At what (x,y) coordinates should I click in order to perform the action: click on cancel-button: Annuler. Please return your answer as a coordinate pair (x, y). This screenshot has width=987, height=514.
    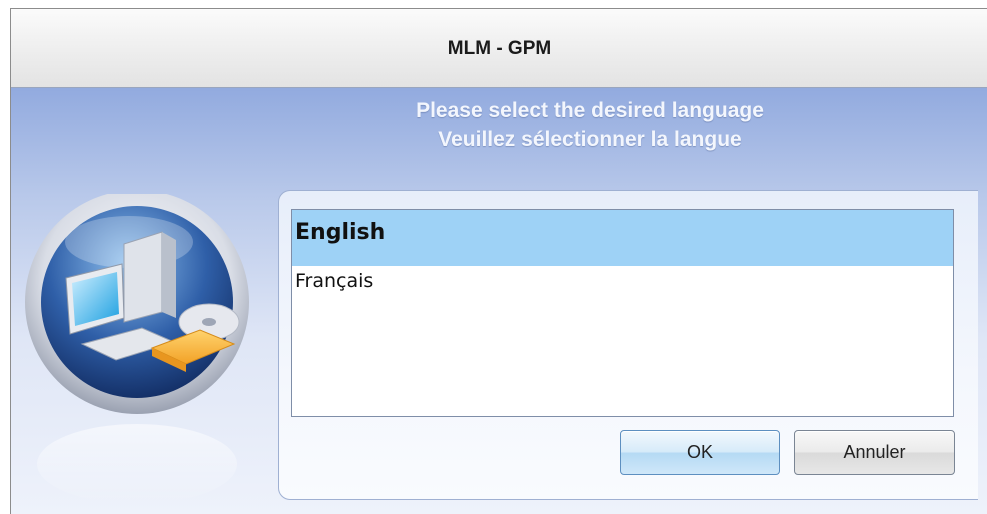
    Looking at the image, I should click on (874, 452).